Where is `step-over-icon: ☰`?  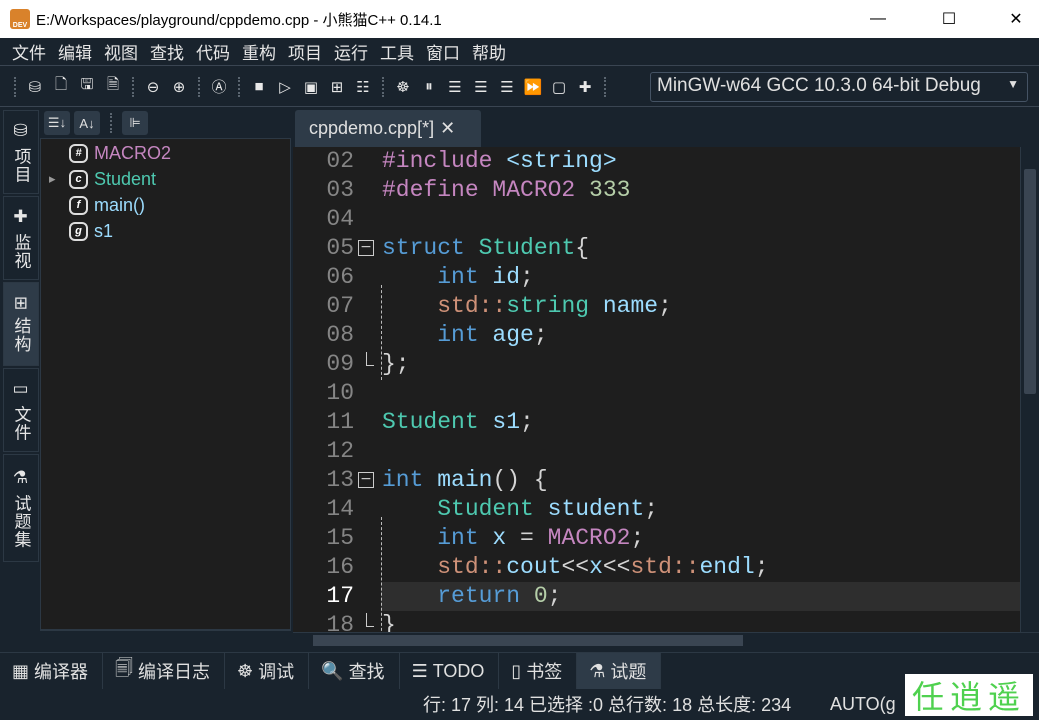
step-over-icon: ☰ is located at coordinates (455, 87).